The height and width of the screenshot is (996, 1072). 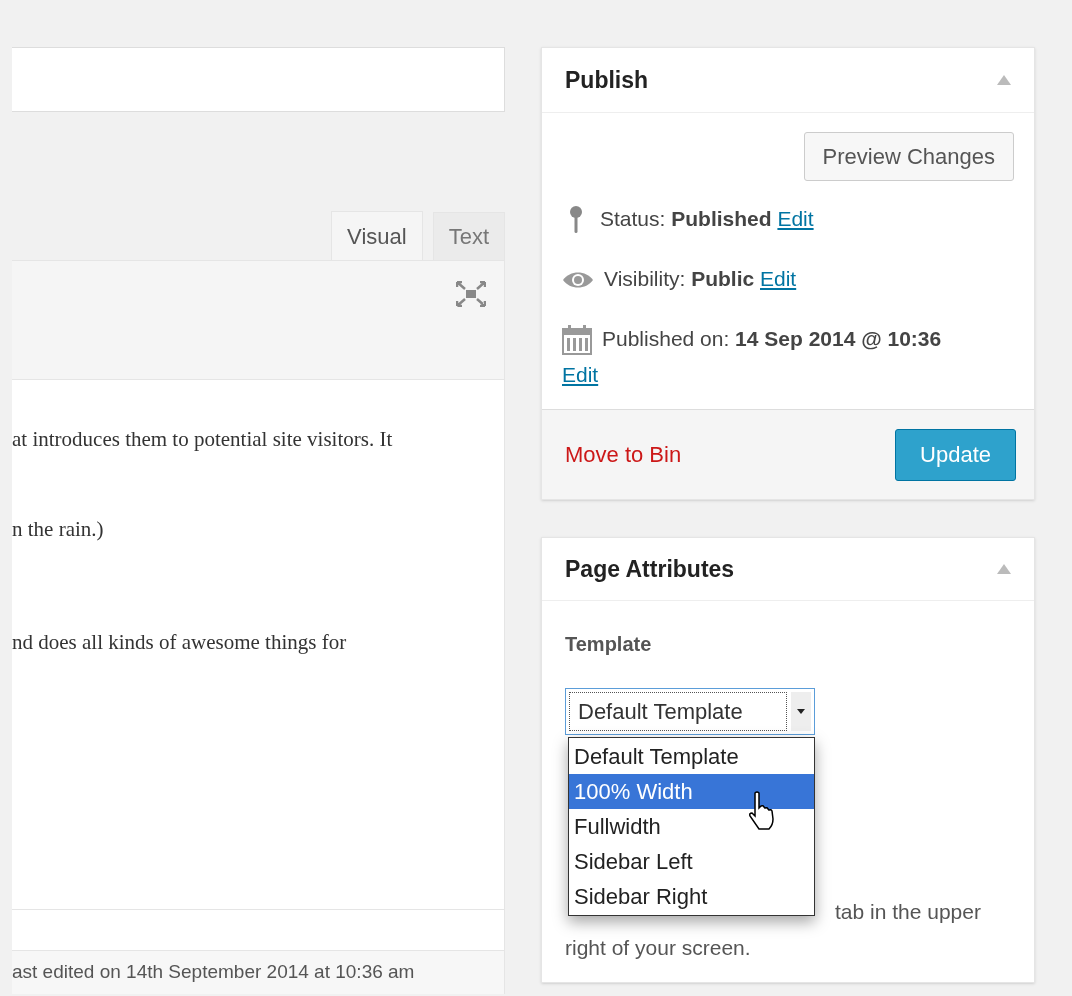 What do you see at coordinates (691, 861) in the screenshot?
I see `template-option: Sidebar Left` at bounding box center [691, 861].